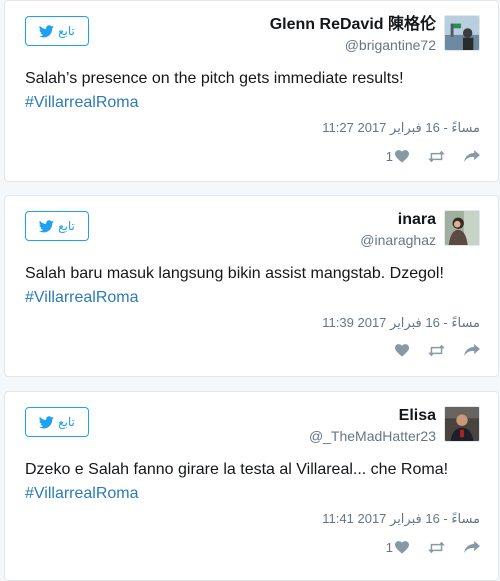 The image size is (500, 581). I want to click on tweet-author: inara @inaraghaz, so click(420, 230).